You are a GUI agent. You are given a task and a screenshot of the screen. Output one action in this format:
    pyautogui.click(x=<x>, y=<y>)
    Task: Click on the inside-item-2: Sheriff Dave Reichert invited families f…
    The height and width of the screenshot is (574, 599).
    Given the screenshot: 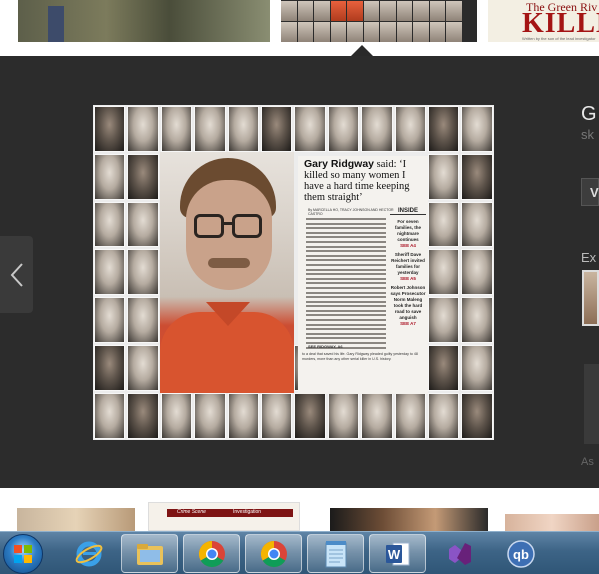 What is the action you would take?
    pyautogui.click(x=408, y=263)
    